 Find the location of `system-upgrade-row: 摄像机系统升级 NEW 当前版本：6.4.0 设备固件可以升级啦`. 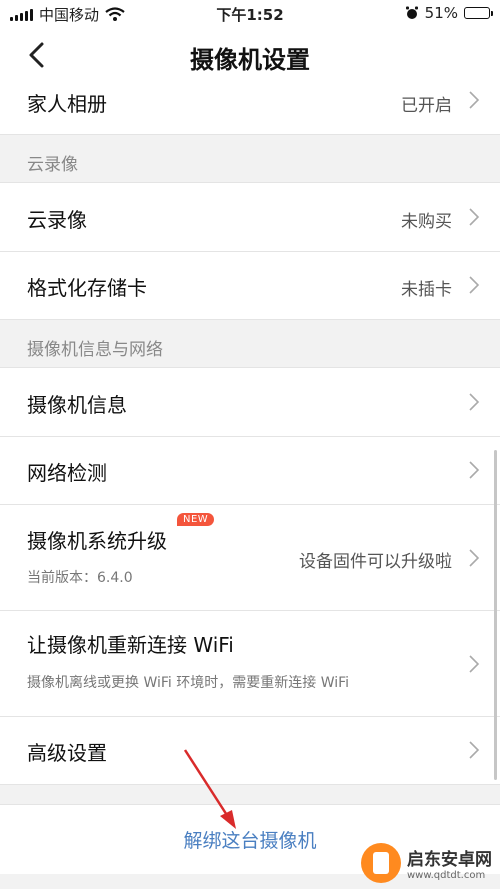

system-upgrade-row: 摄像机系统升级 NEW 当前版本：6.4.0 设备固件可以升级啦 is located at coordinates (250, 558).